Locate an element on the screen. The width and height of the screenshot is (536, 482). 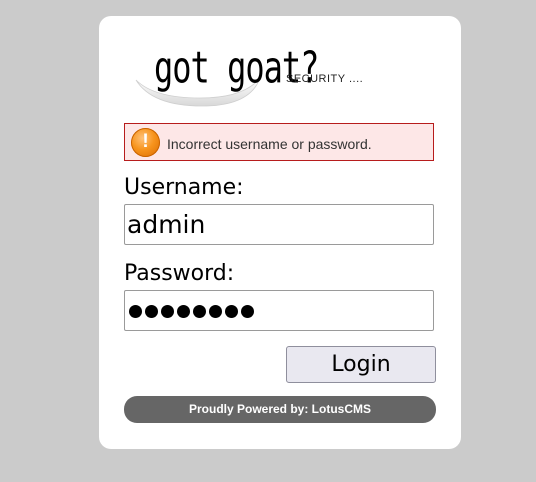
password-label: Password: is located at coordinates (179, 273).